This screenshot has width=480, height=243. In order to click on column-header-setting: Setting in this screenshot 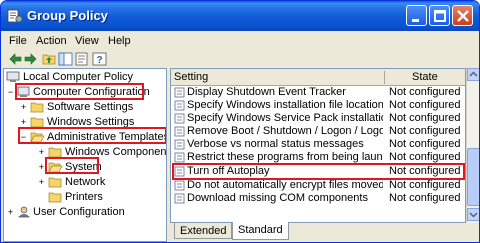, I will do `click(191, 77)`.